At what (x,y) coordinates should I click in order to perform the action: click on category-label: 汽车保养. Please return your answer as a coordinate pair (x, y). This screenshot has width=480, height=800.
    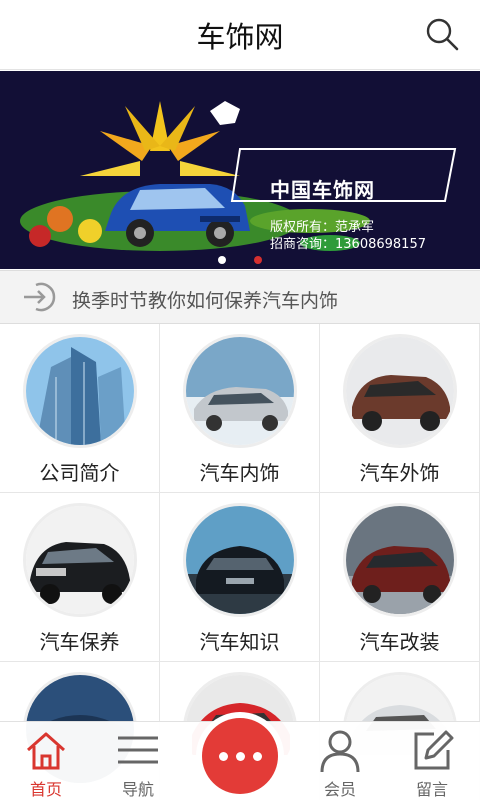
    Looking at the image, I should click on (79, 642).